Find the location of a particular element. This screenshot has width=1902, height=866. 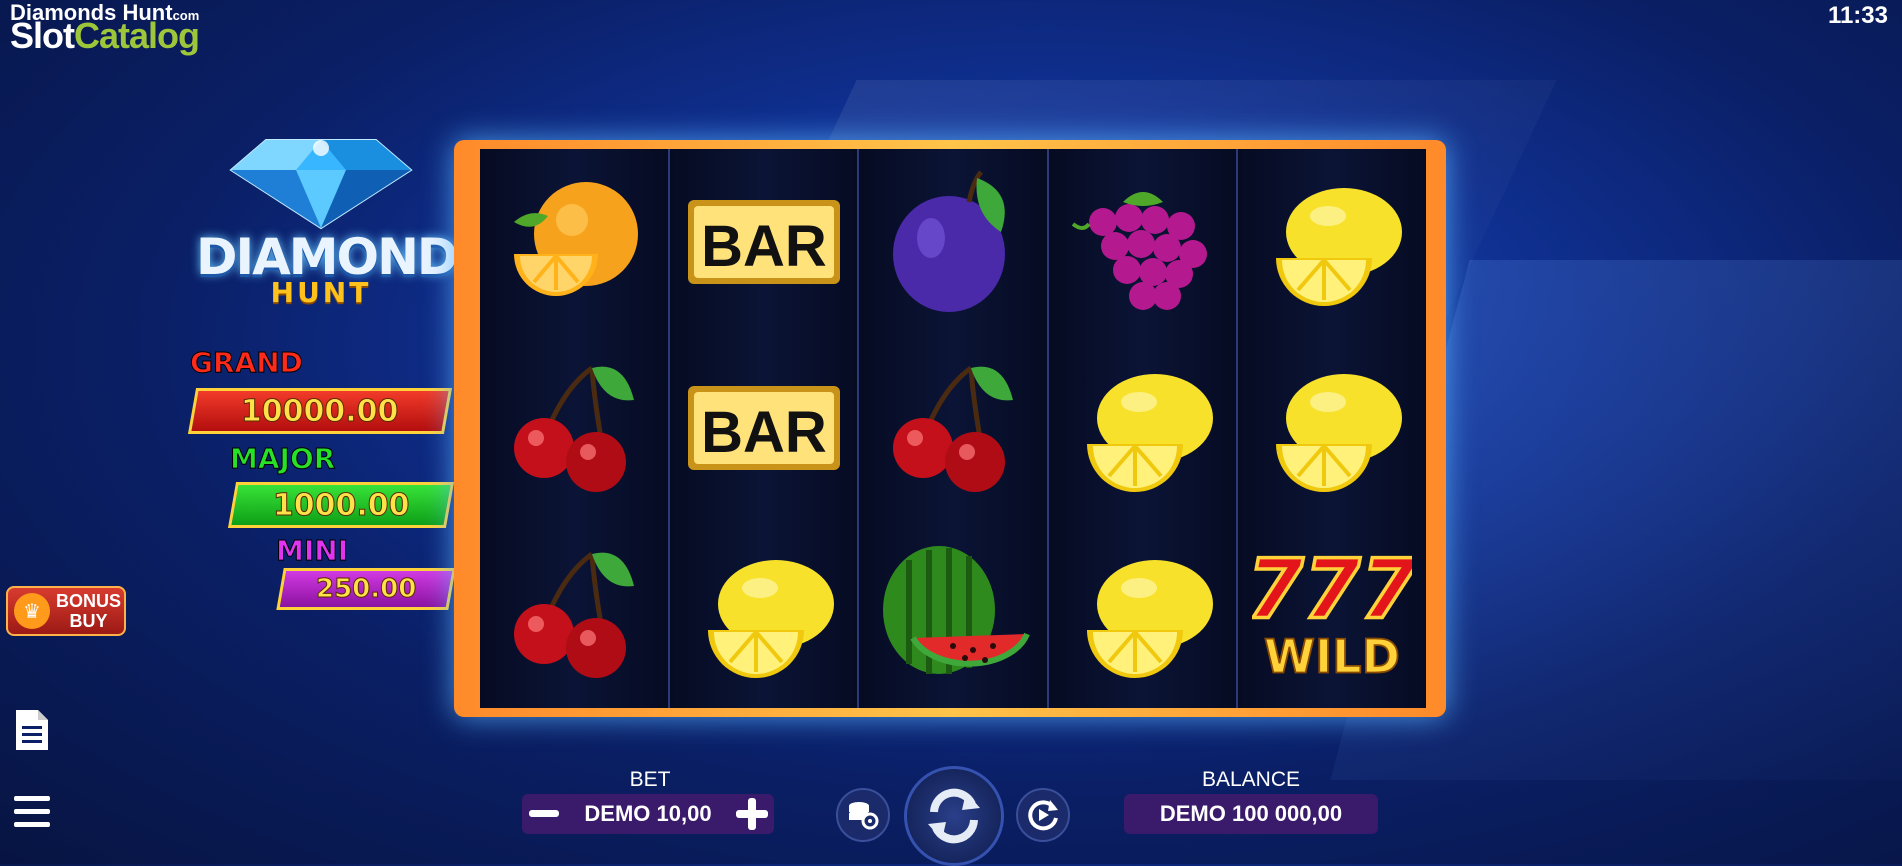

bet-panel: DEMO 10,00 is located at coordinates (648, 814).